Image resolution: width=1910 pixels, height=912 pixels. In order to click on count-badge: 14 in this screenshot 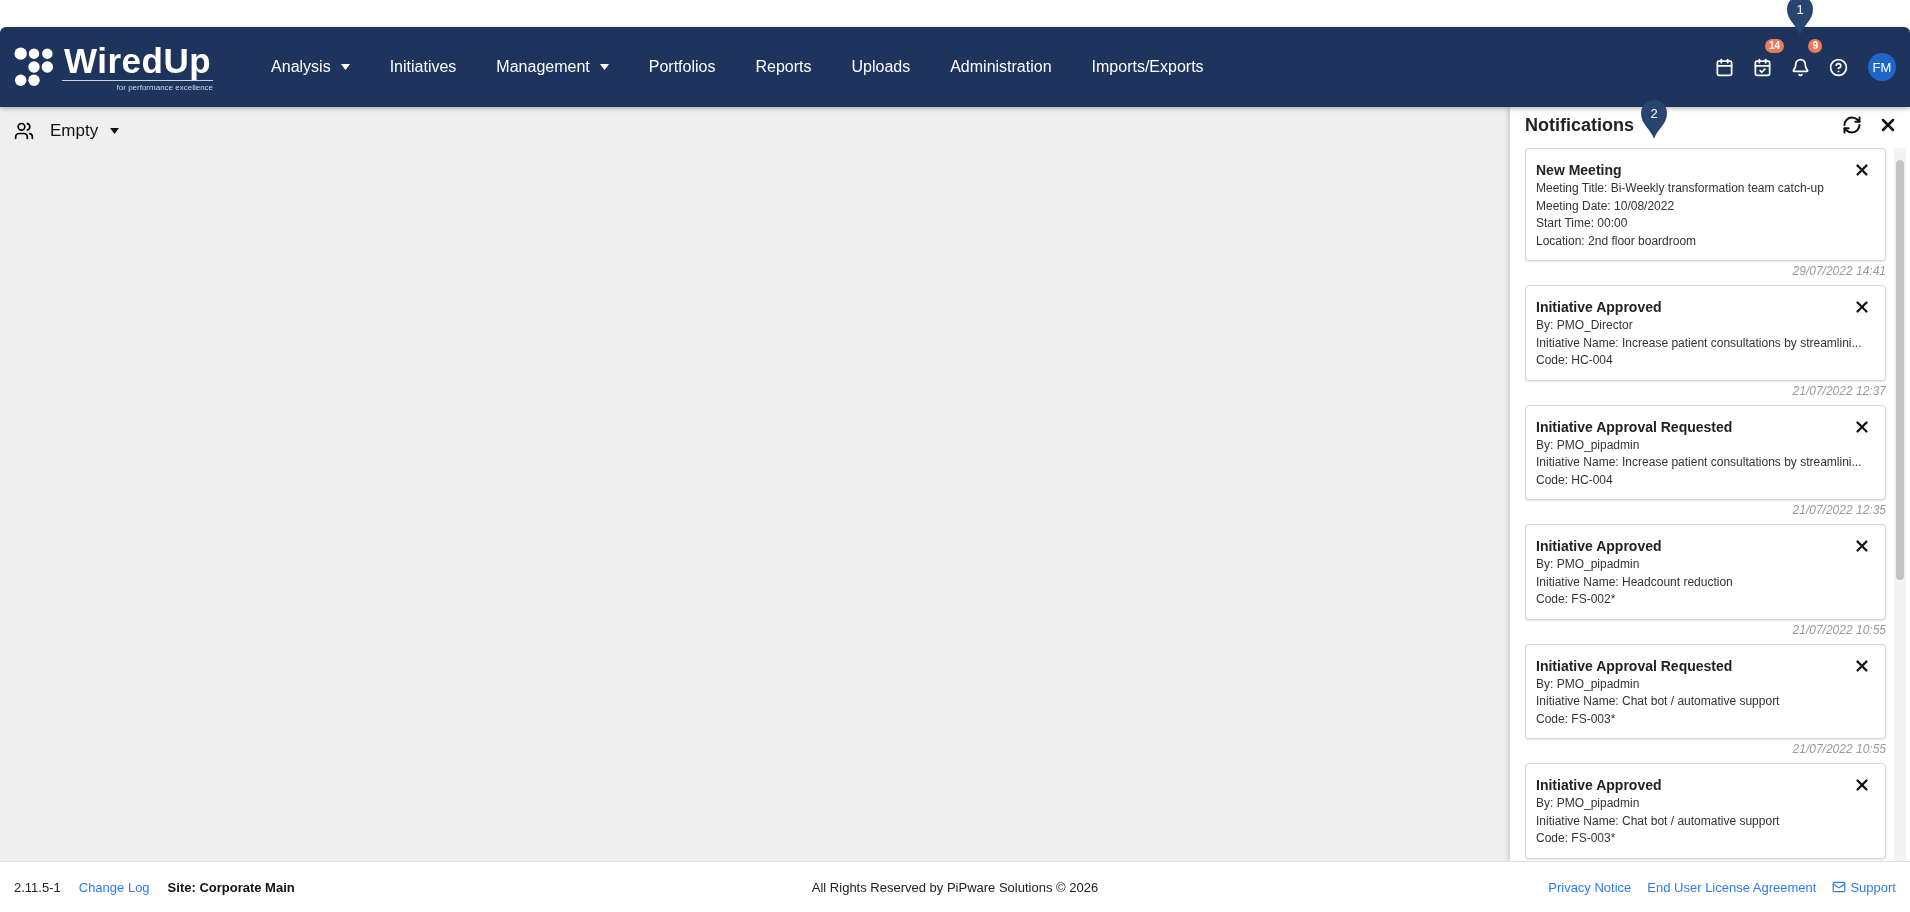, I will do `click(1774, 46)`.